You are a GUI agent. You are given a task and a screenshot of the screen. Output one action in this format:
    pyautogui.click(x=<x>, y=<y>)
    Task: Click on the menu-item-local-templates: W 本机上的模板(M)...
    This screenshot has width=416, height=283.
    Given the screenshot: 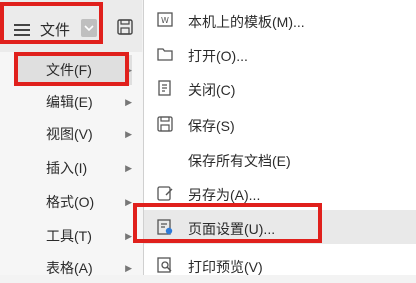 What is the action you would take?
    pyautogui.click(x=280, y=20)
    